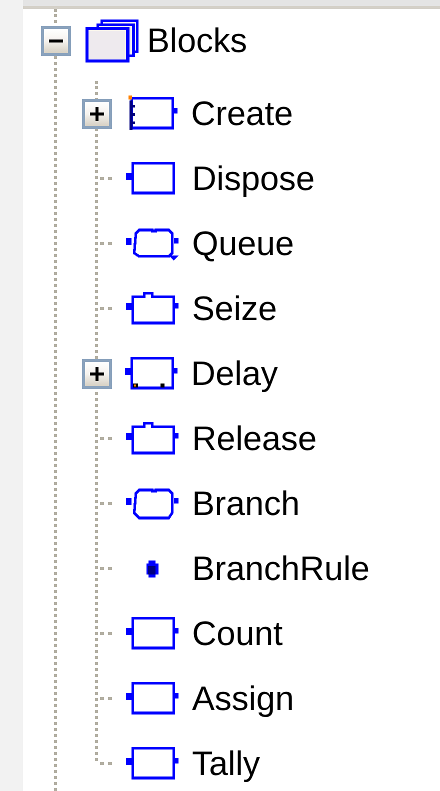 Image resolution: width=440 pixels, height=791 pixels. I want to click on collapse-button, so click(56, 41).